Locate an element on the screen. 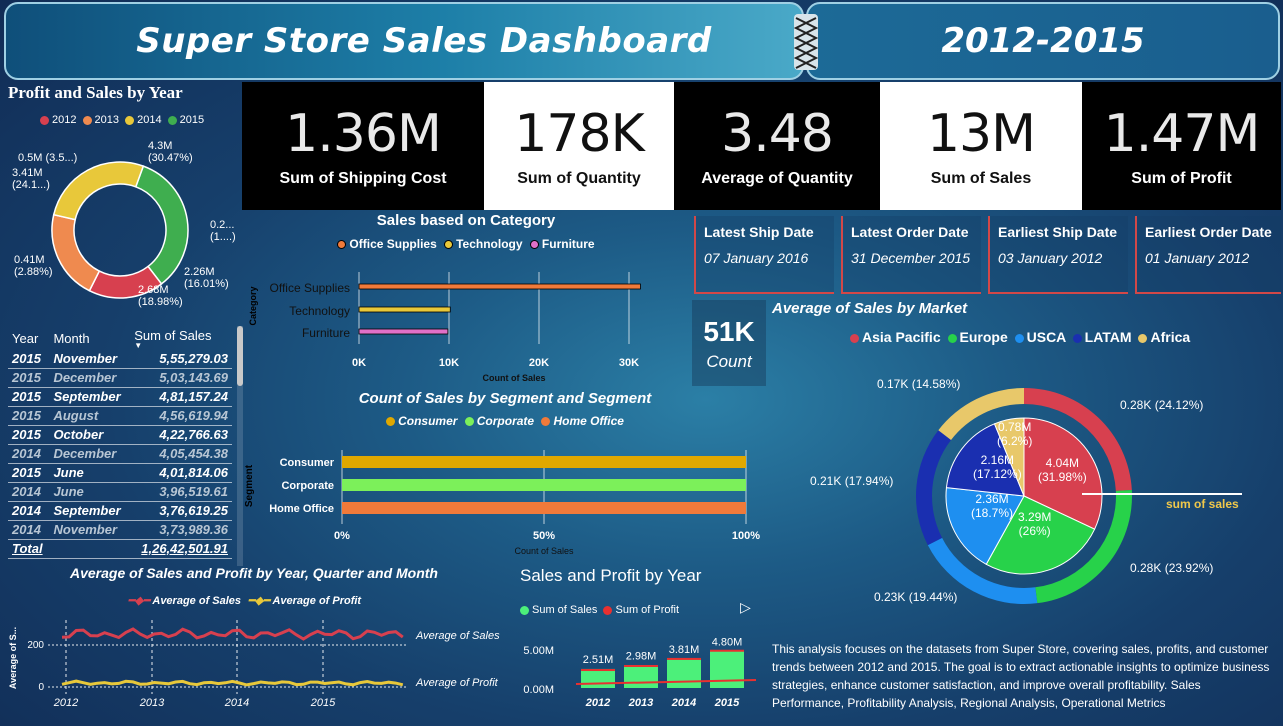 Image resolution: width=1283 pixels, height=726 pixels. year-legend: Sum of Sales Sum of Profit is located at coordinates (599, 610).